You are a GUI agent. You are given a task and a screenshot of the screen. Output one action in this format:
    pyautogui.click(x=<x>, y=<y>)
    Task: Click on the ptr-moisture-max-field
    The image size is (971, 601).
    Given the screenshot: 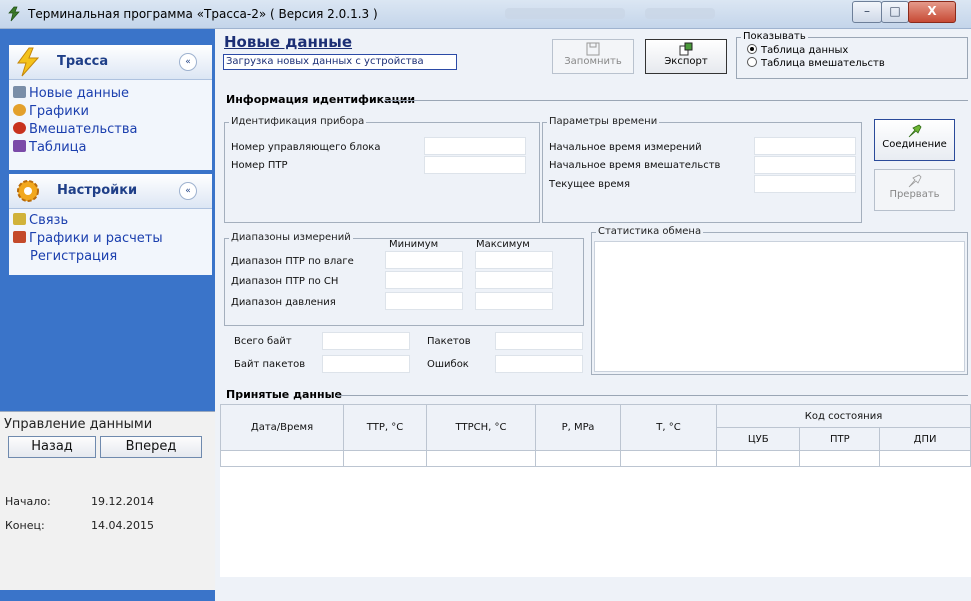 What is the action you would take?
    pyautogui.click(x=514, y=260)
    